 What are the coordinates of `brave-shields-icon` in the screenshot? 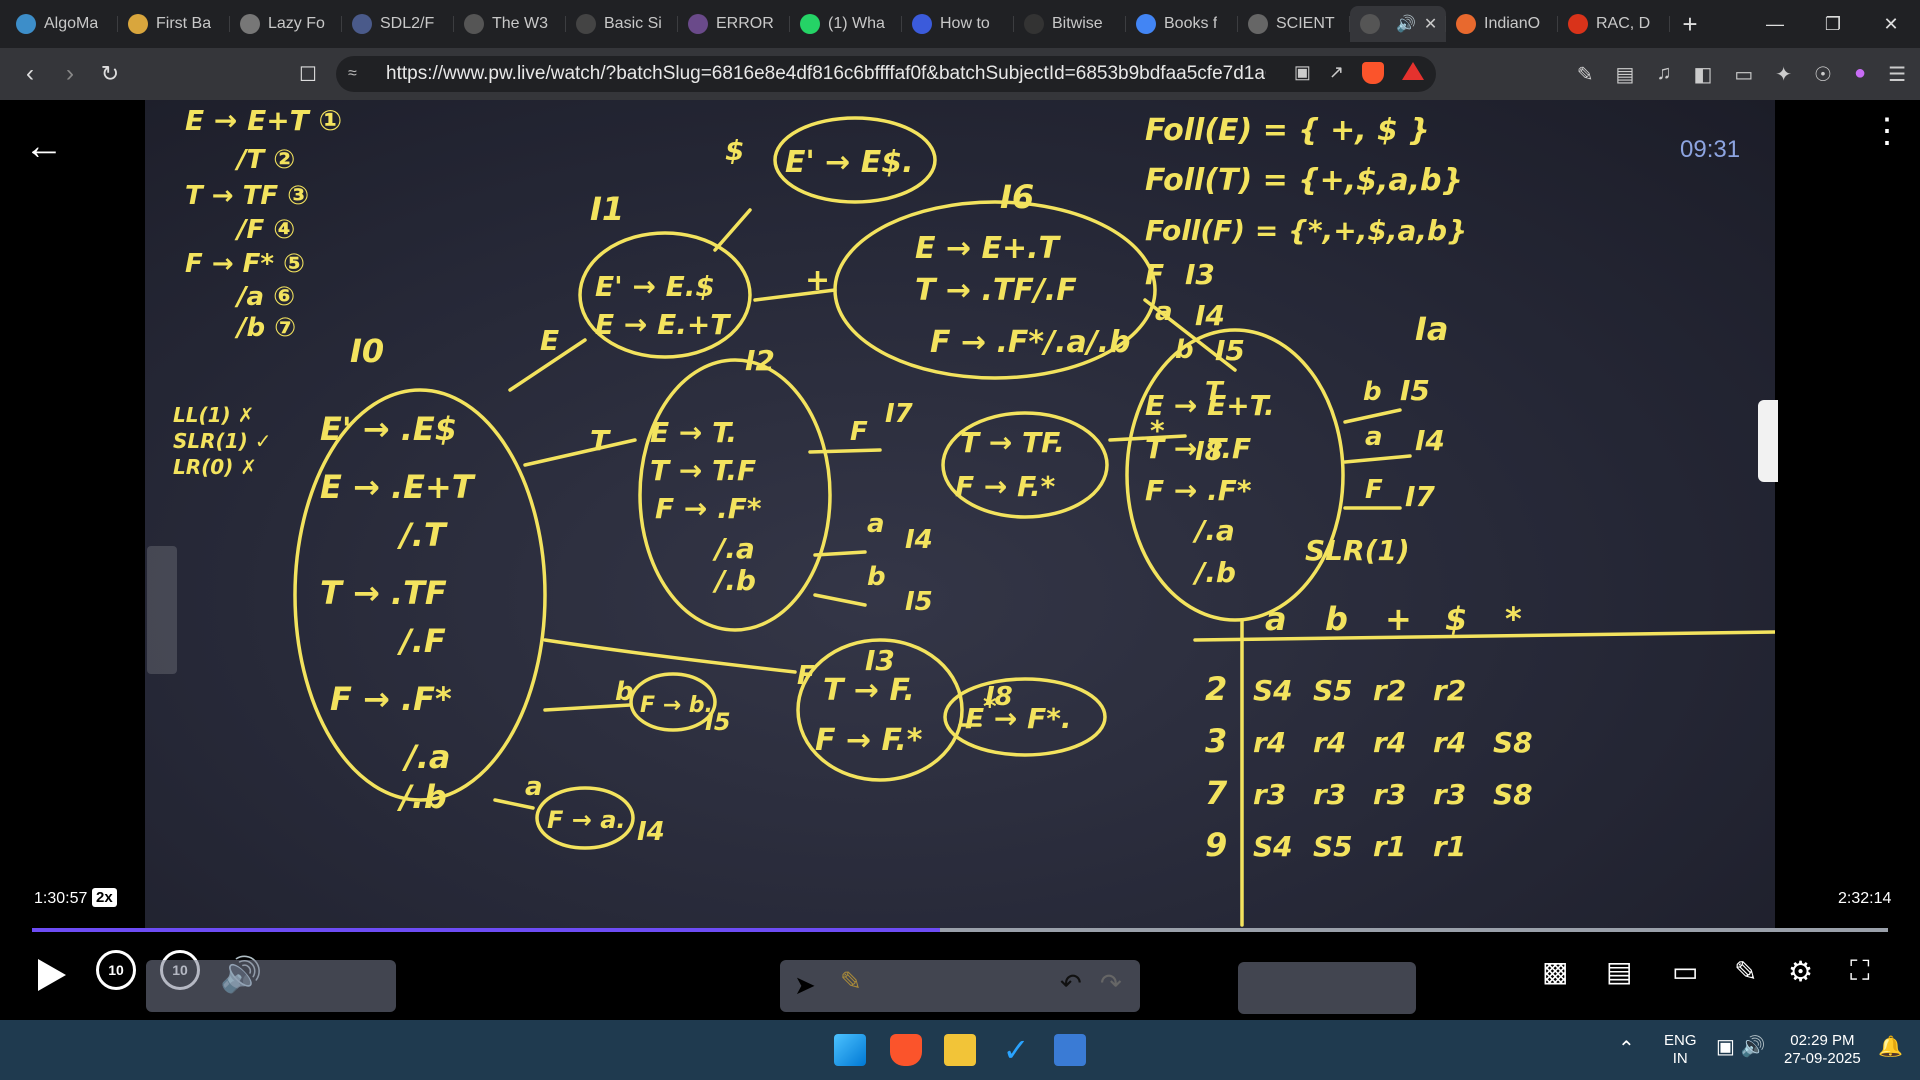 It's located at (1373, 73).